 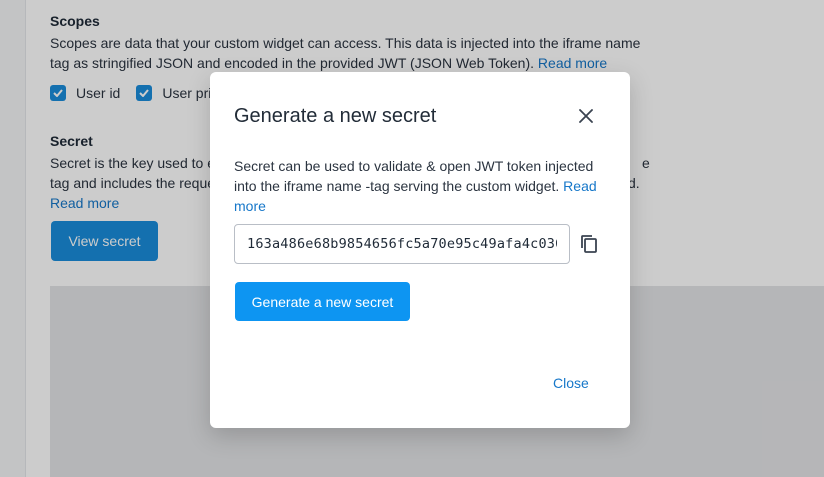 I want to click on generate-secret-button: Generate a new secret, so click(x=322, y=301).